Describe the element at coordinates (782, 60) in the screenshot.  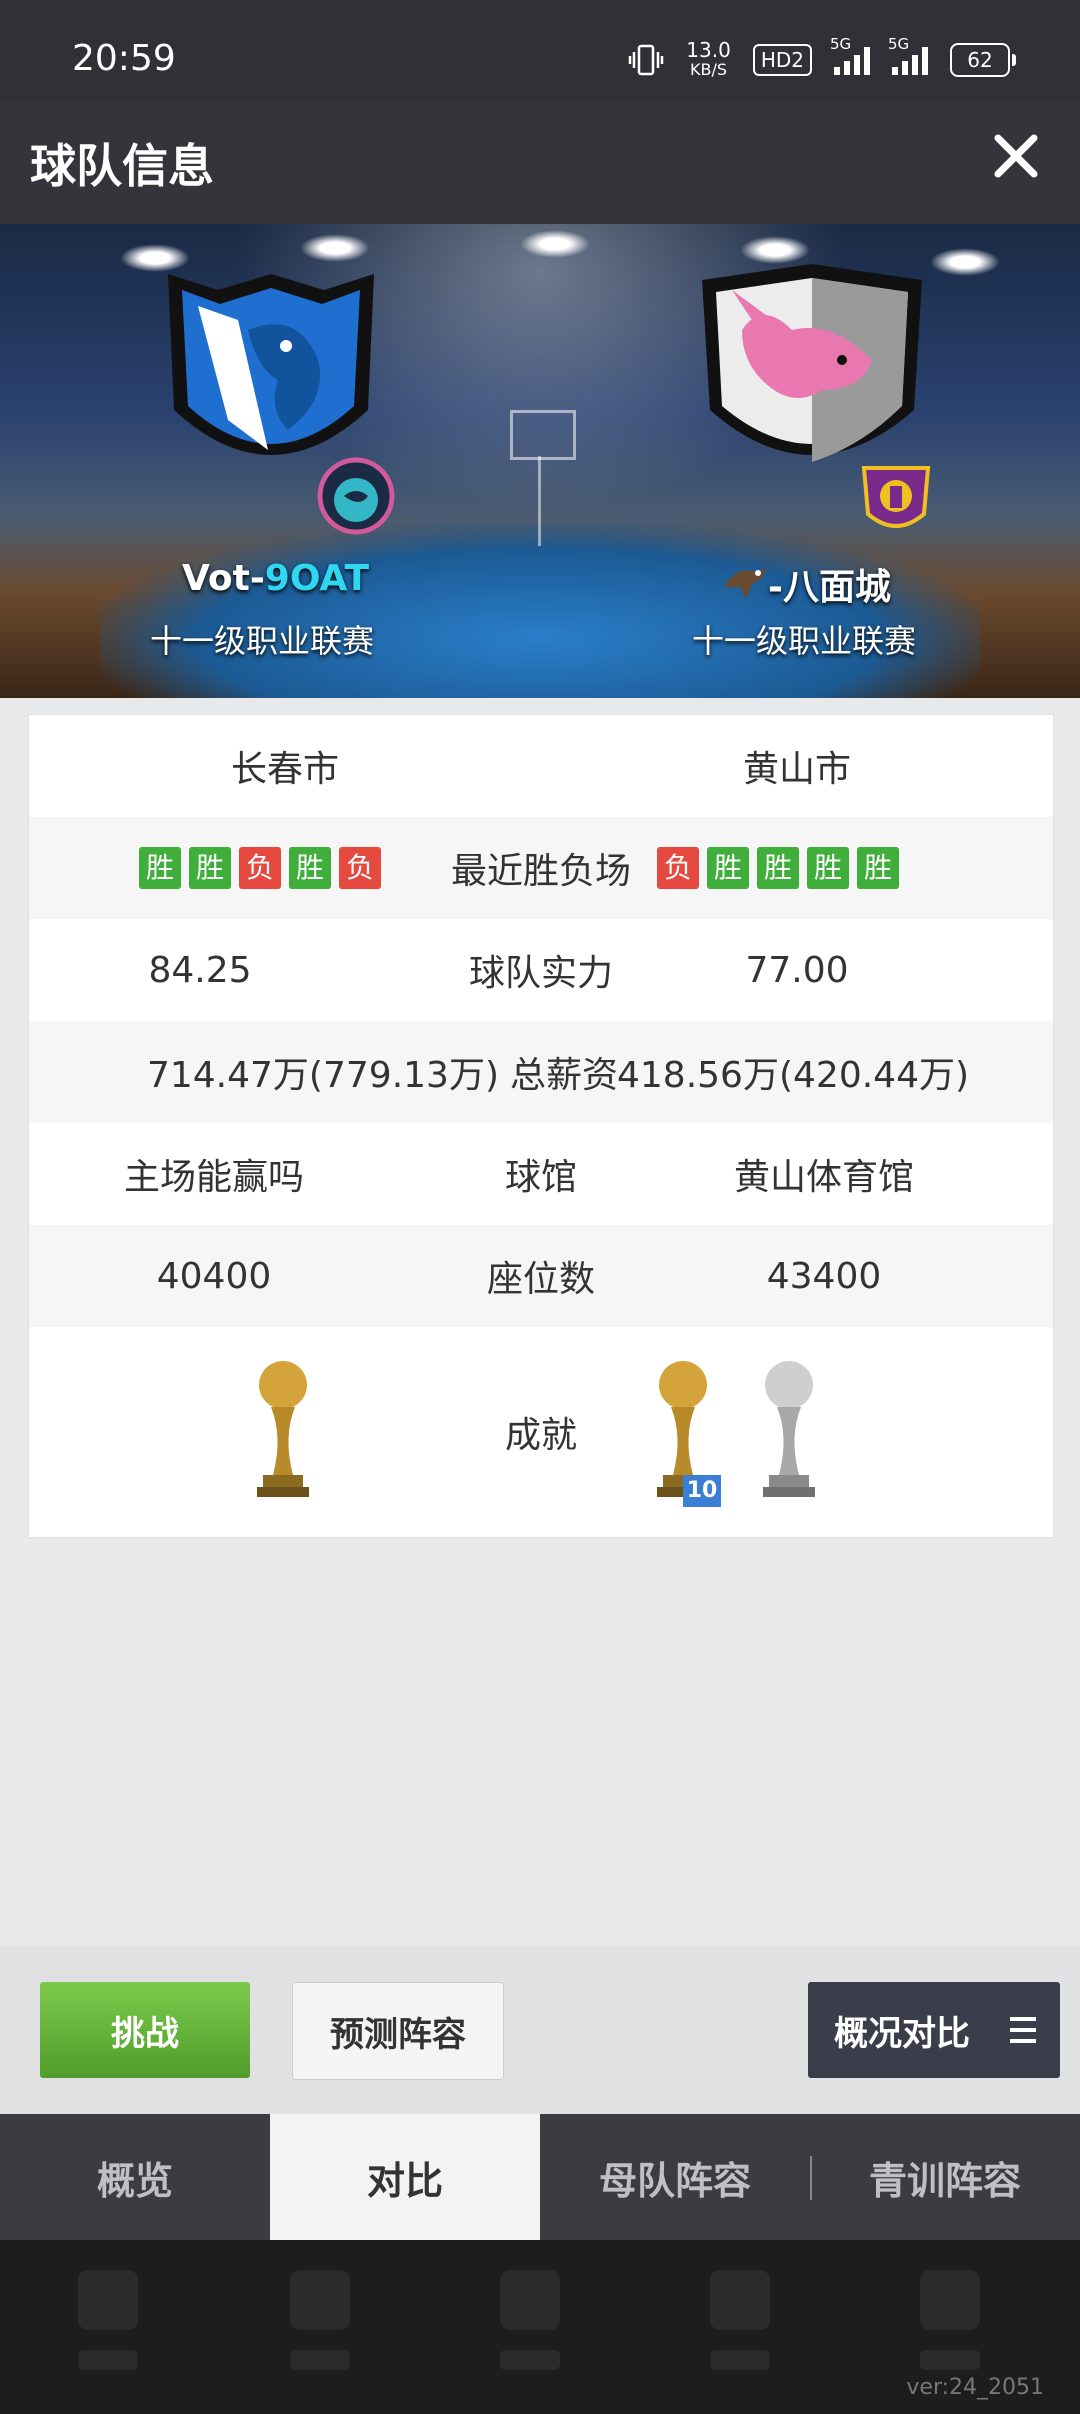
I see `hd-badge: HD2` at that location.